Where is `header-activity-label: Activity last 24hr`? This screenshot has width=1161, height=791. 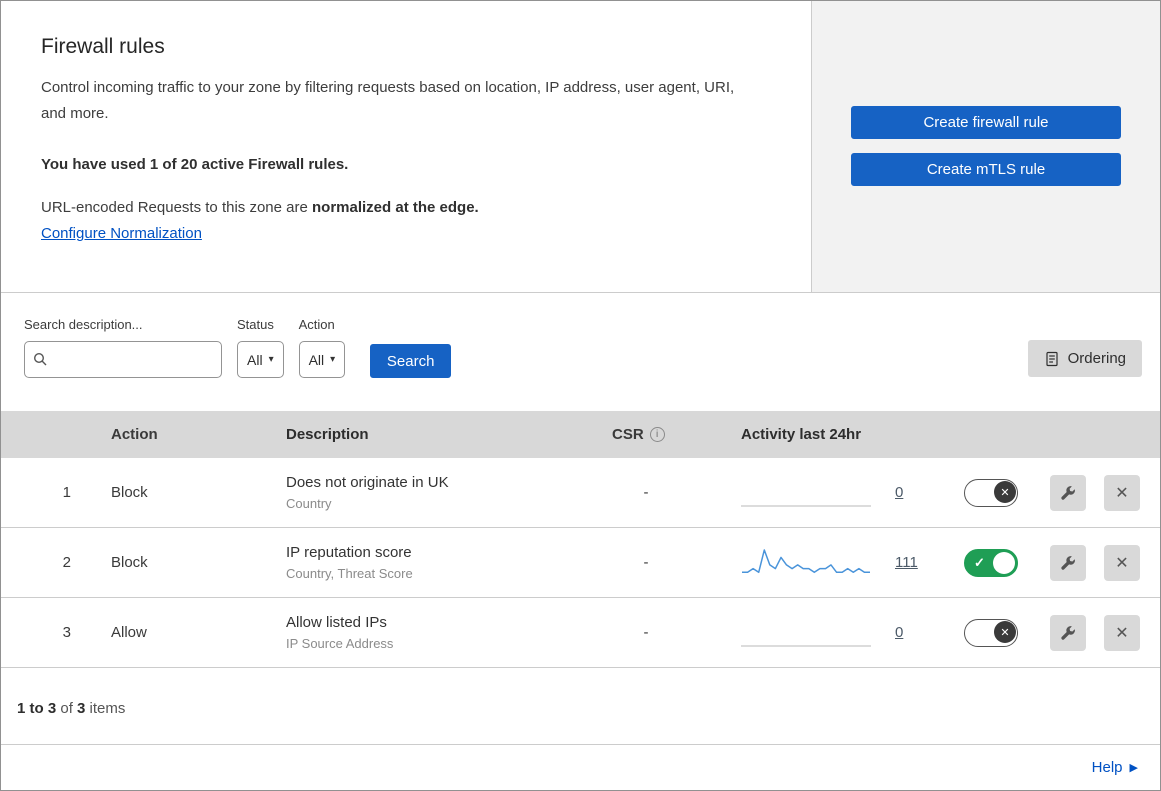 header-activity-label: Activity last 24hr is located at coordinates (801, 434).